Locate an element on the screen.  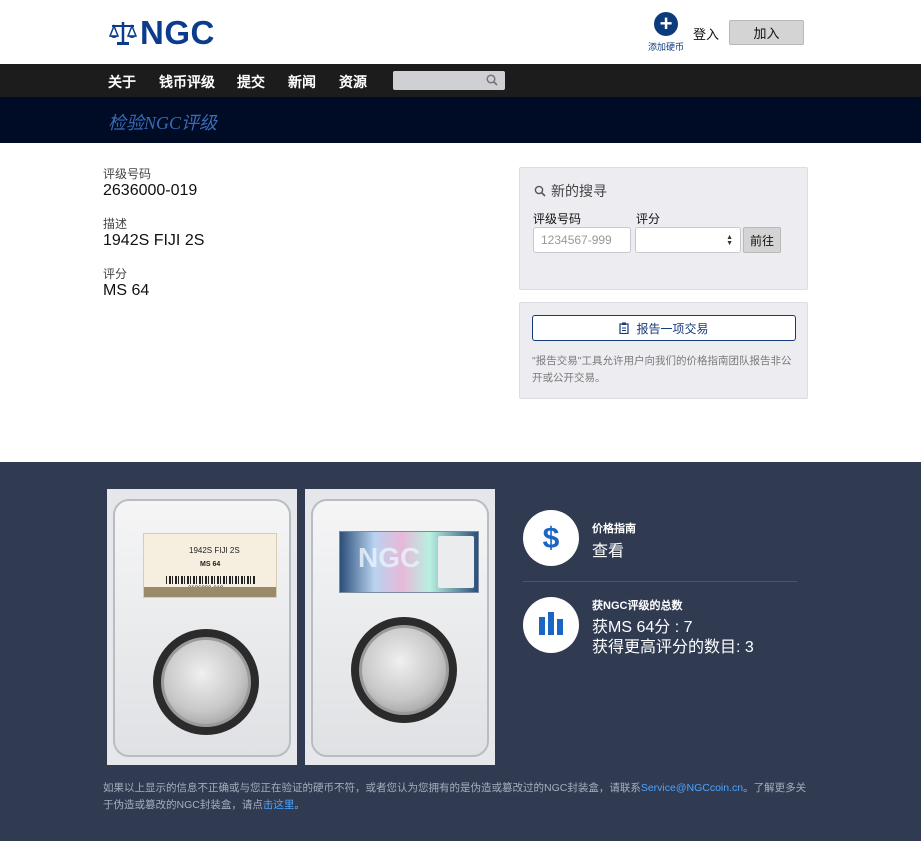
price-guide-title: 价格指南 is located at coordinates (614, 529).